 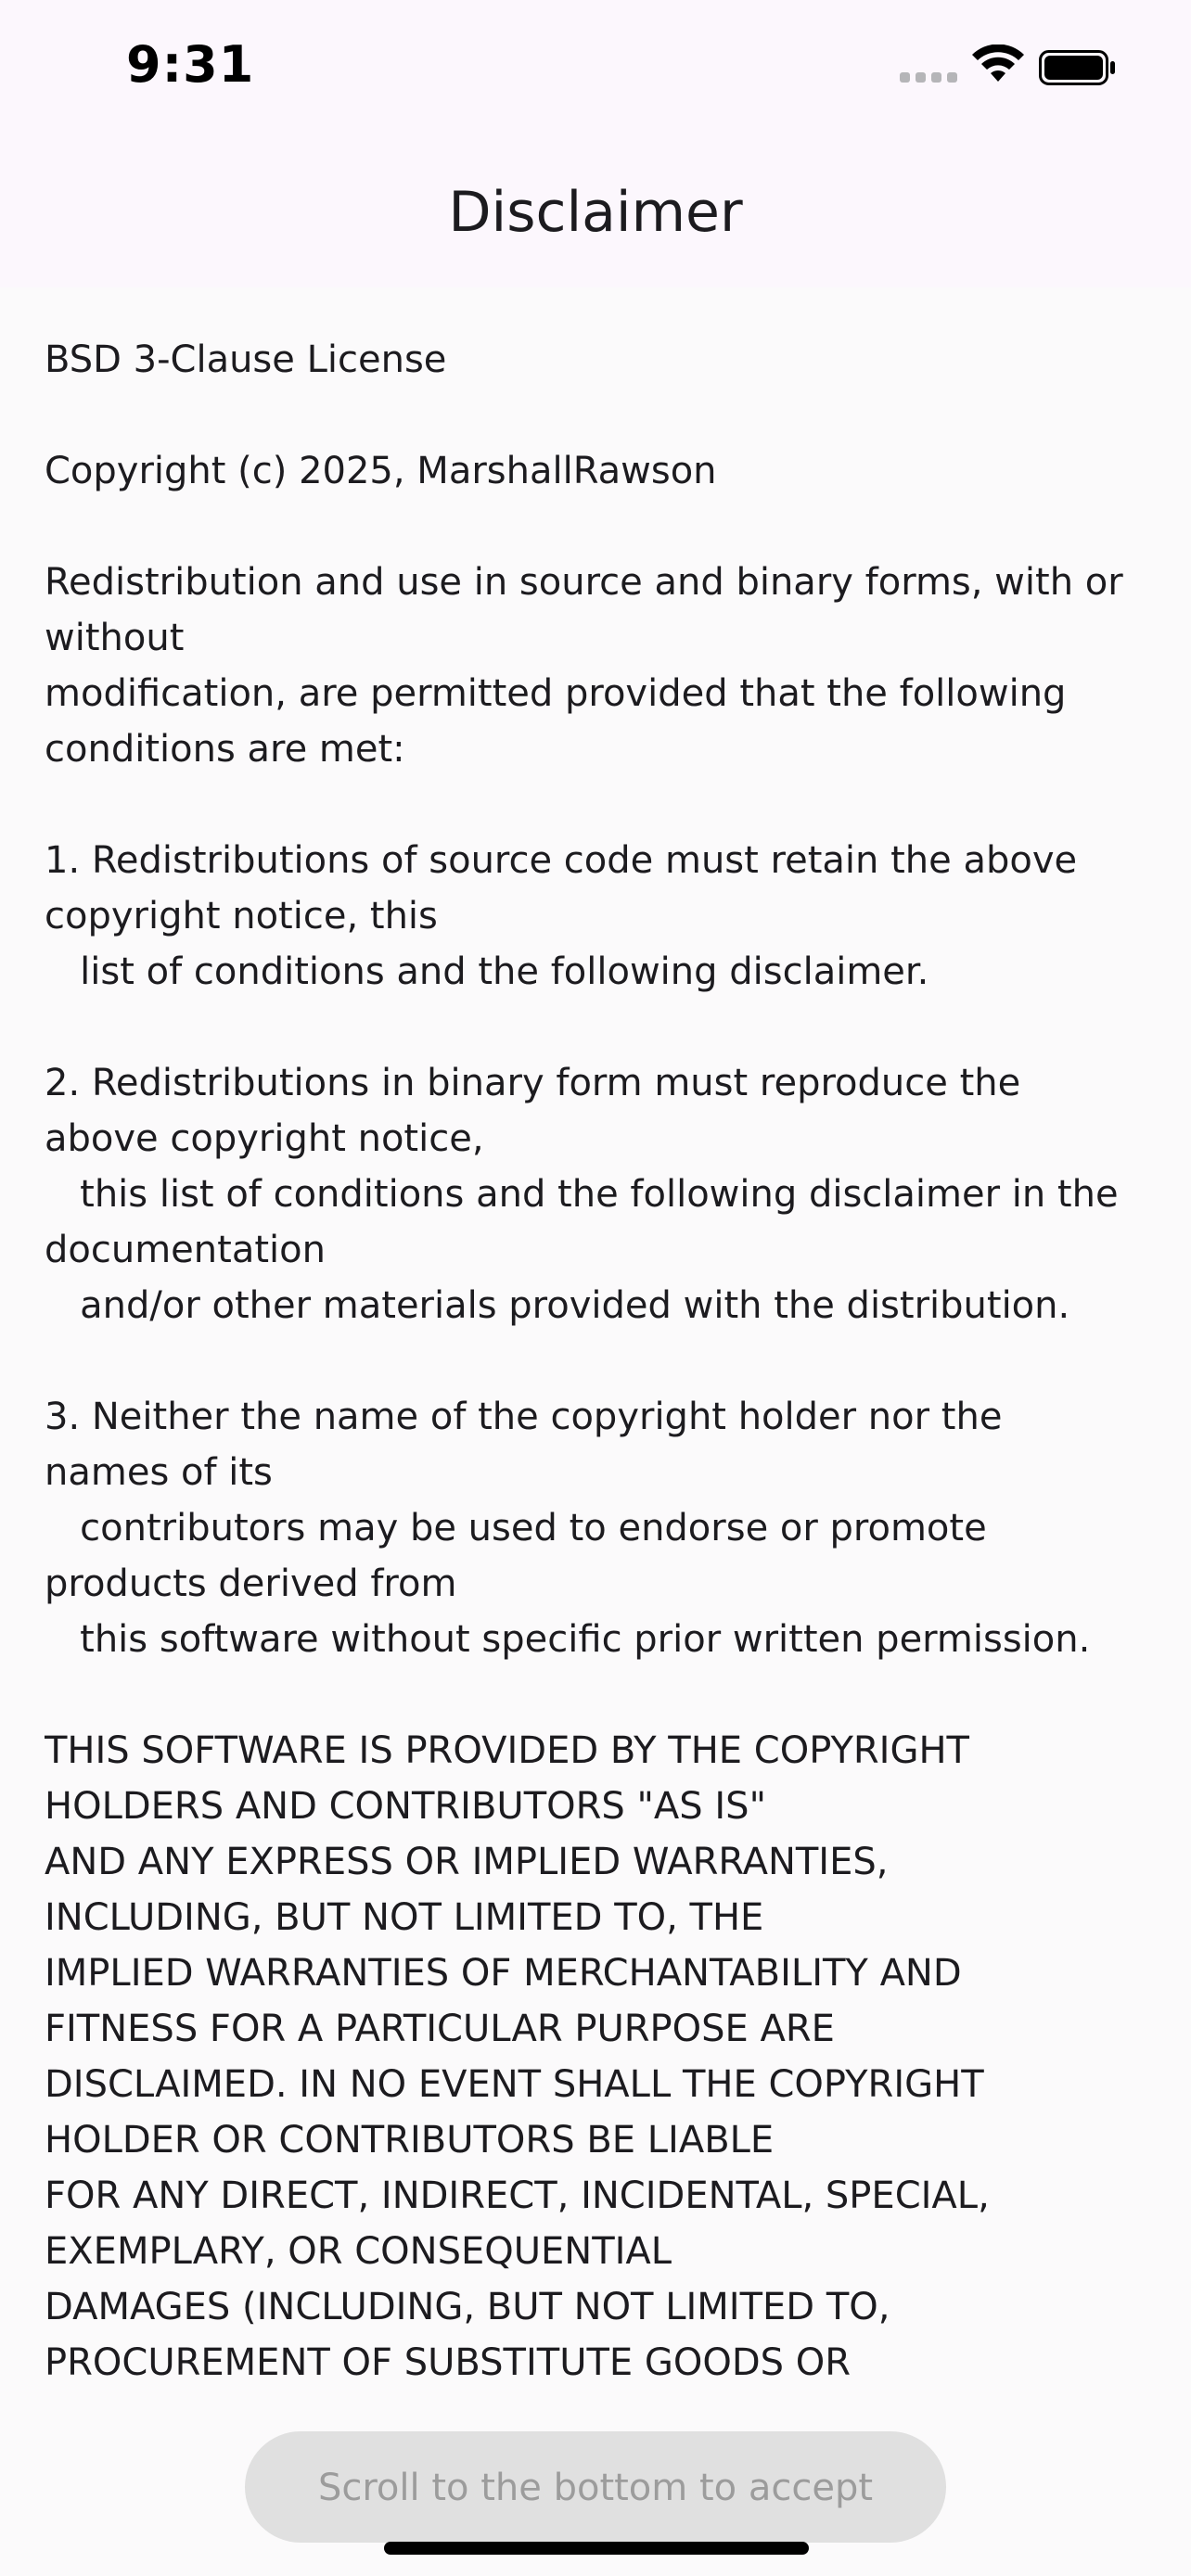 What do you see at coordinates (190, 64) in the screenshot?
I see `status-time: 9:31` at bounding box center [190, 64].